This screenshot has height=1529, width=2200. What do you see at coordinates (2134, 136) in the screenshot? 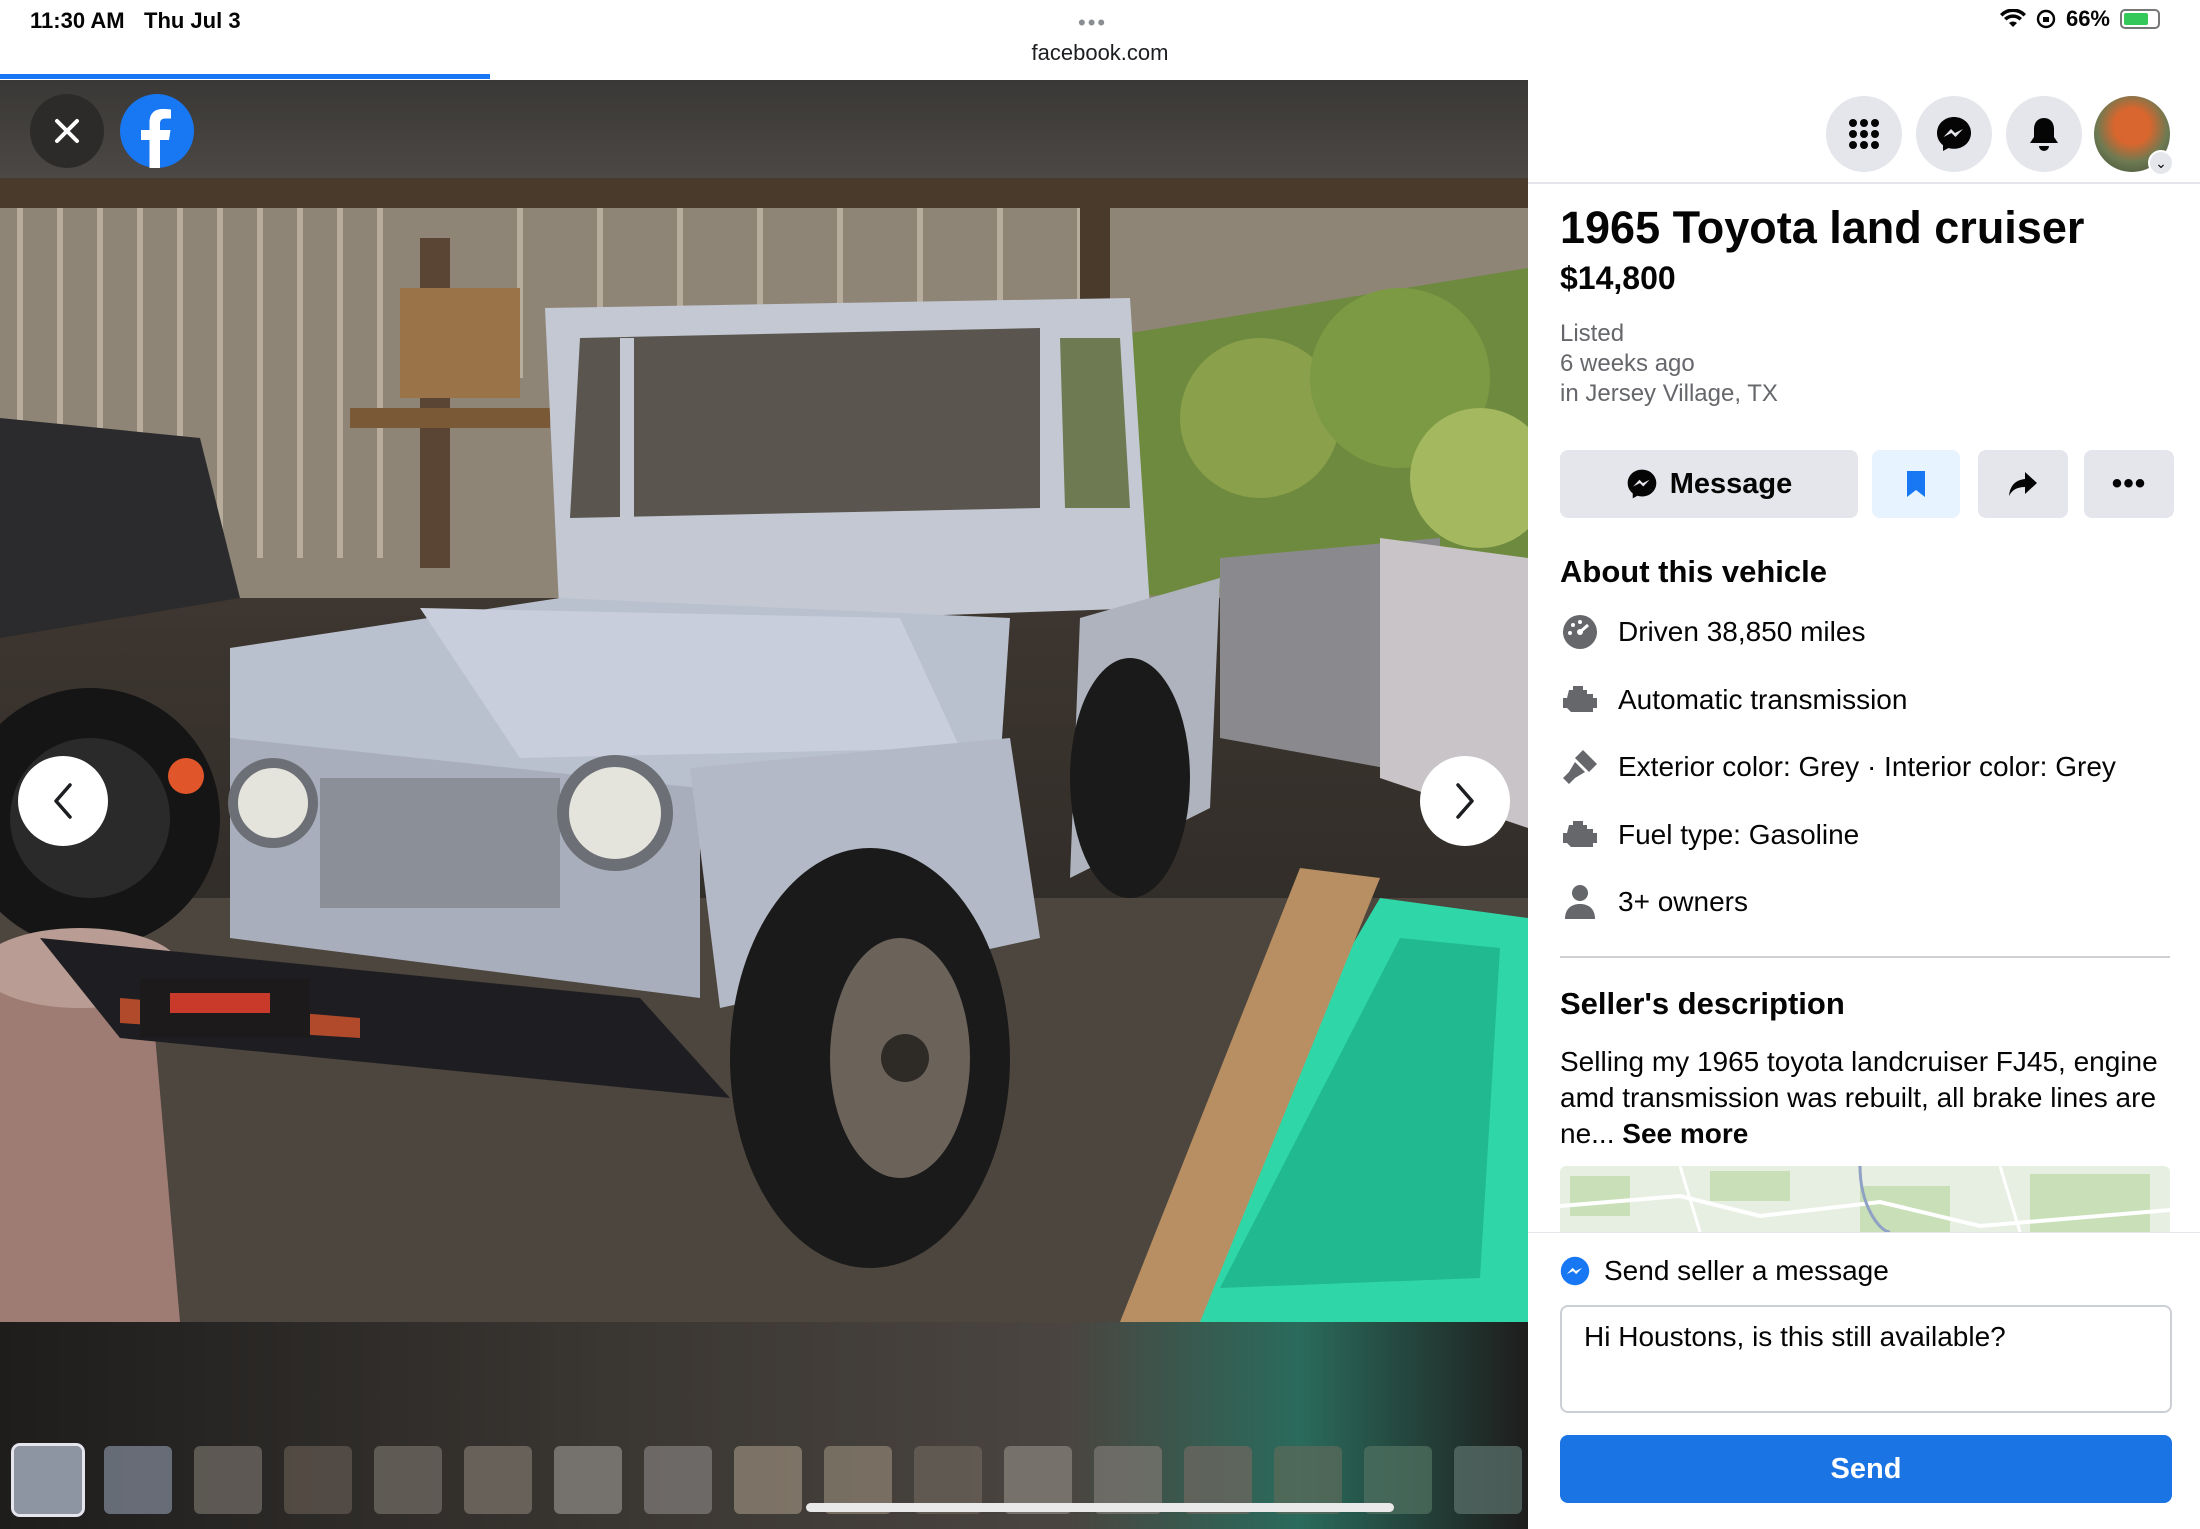
I see `profile-avatar: ⌄` at bounding box center [2134, 136].